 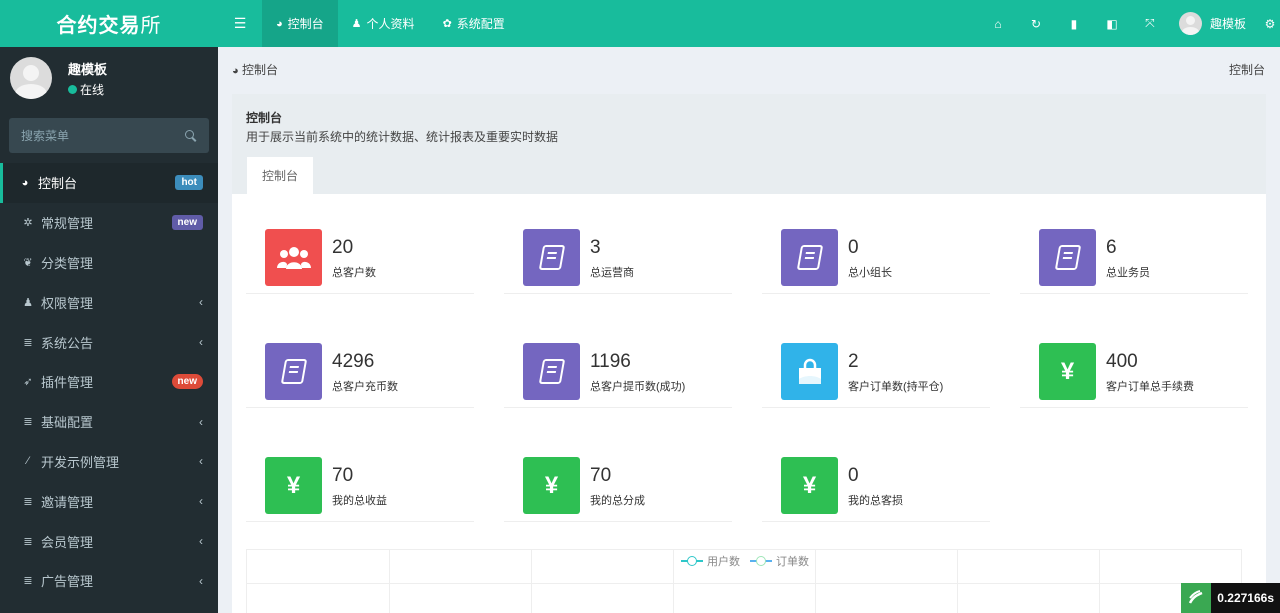 I want to click on stat-label: 总小组长, so click(x=870, y=273).